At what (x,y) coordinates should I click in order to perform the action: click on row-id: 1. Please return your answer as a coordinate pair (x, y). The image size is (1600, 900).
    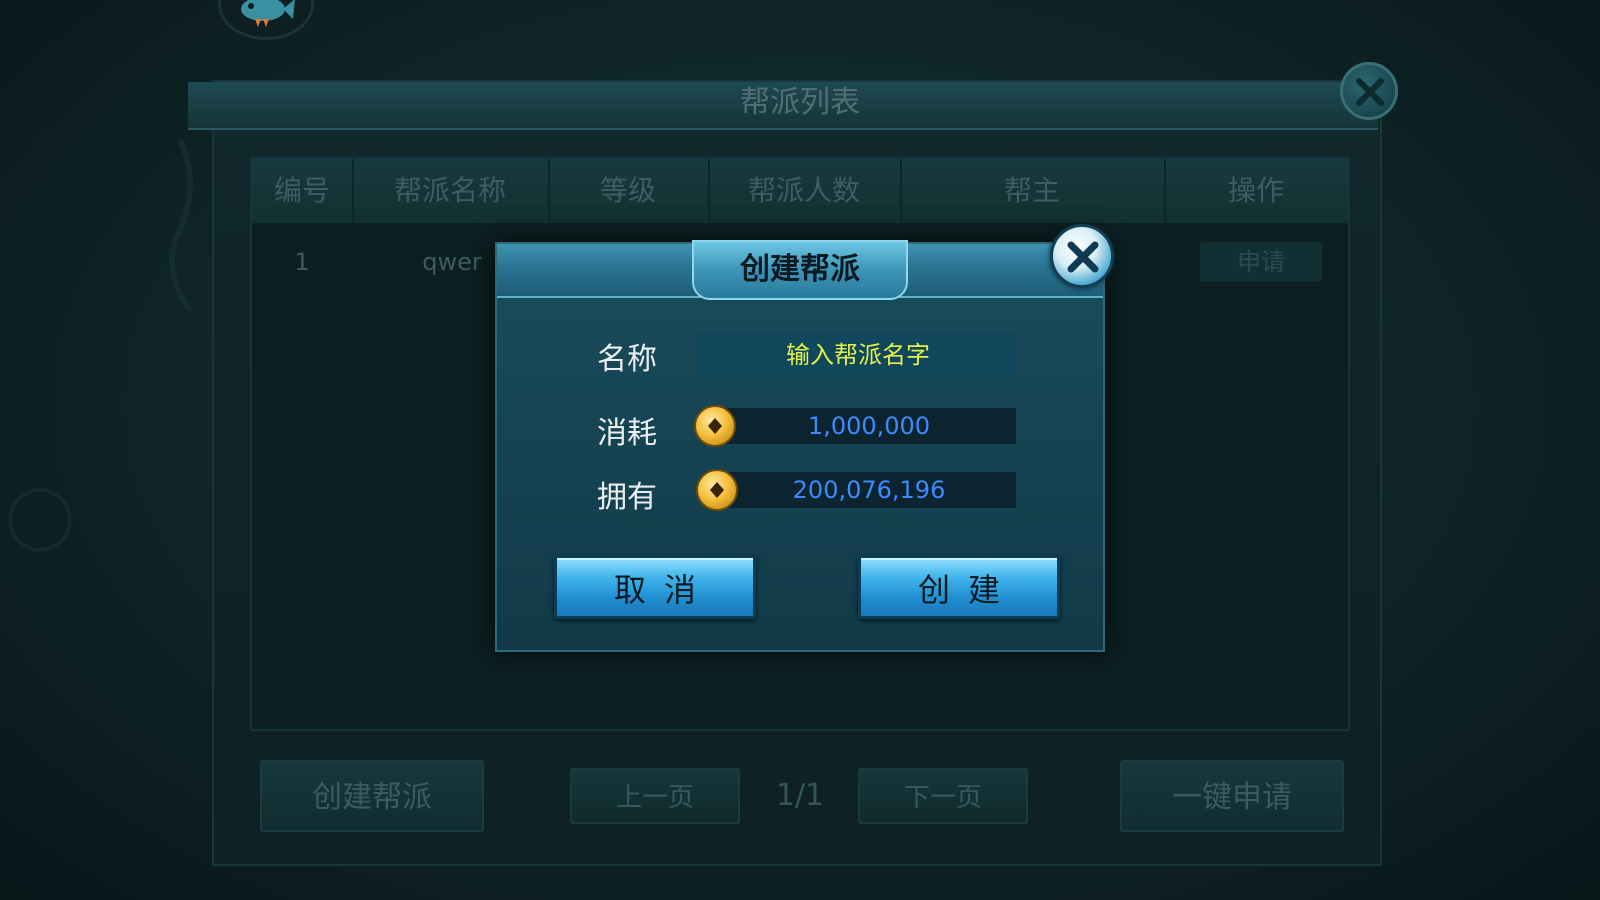
    Looking at the image, I should click on (302, 262).